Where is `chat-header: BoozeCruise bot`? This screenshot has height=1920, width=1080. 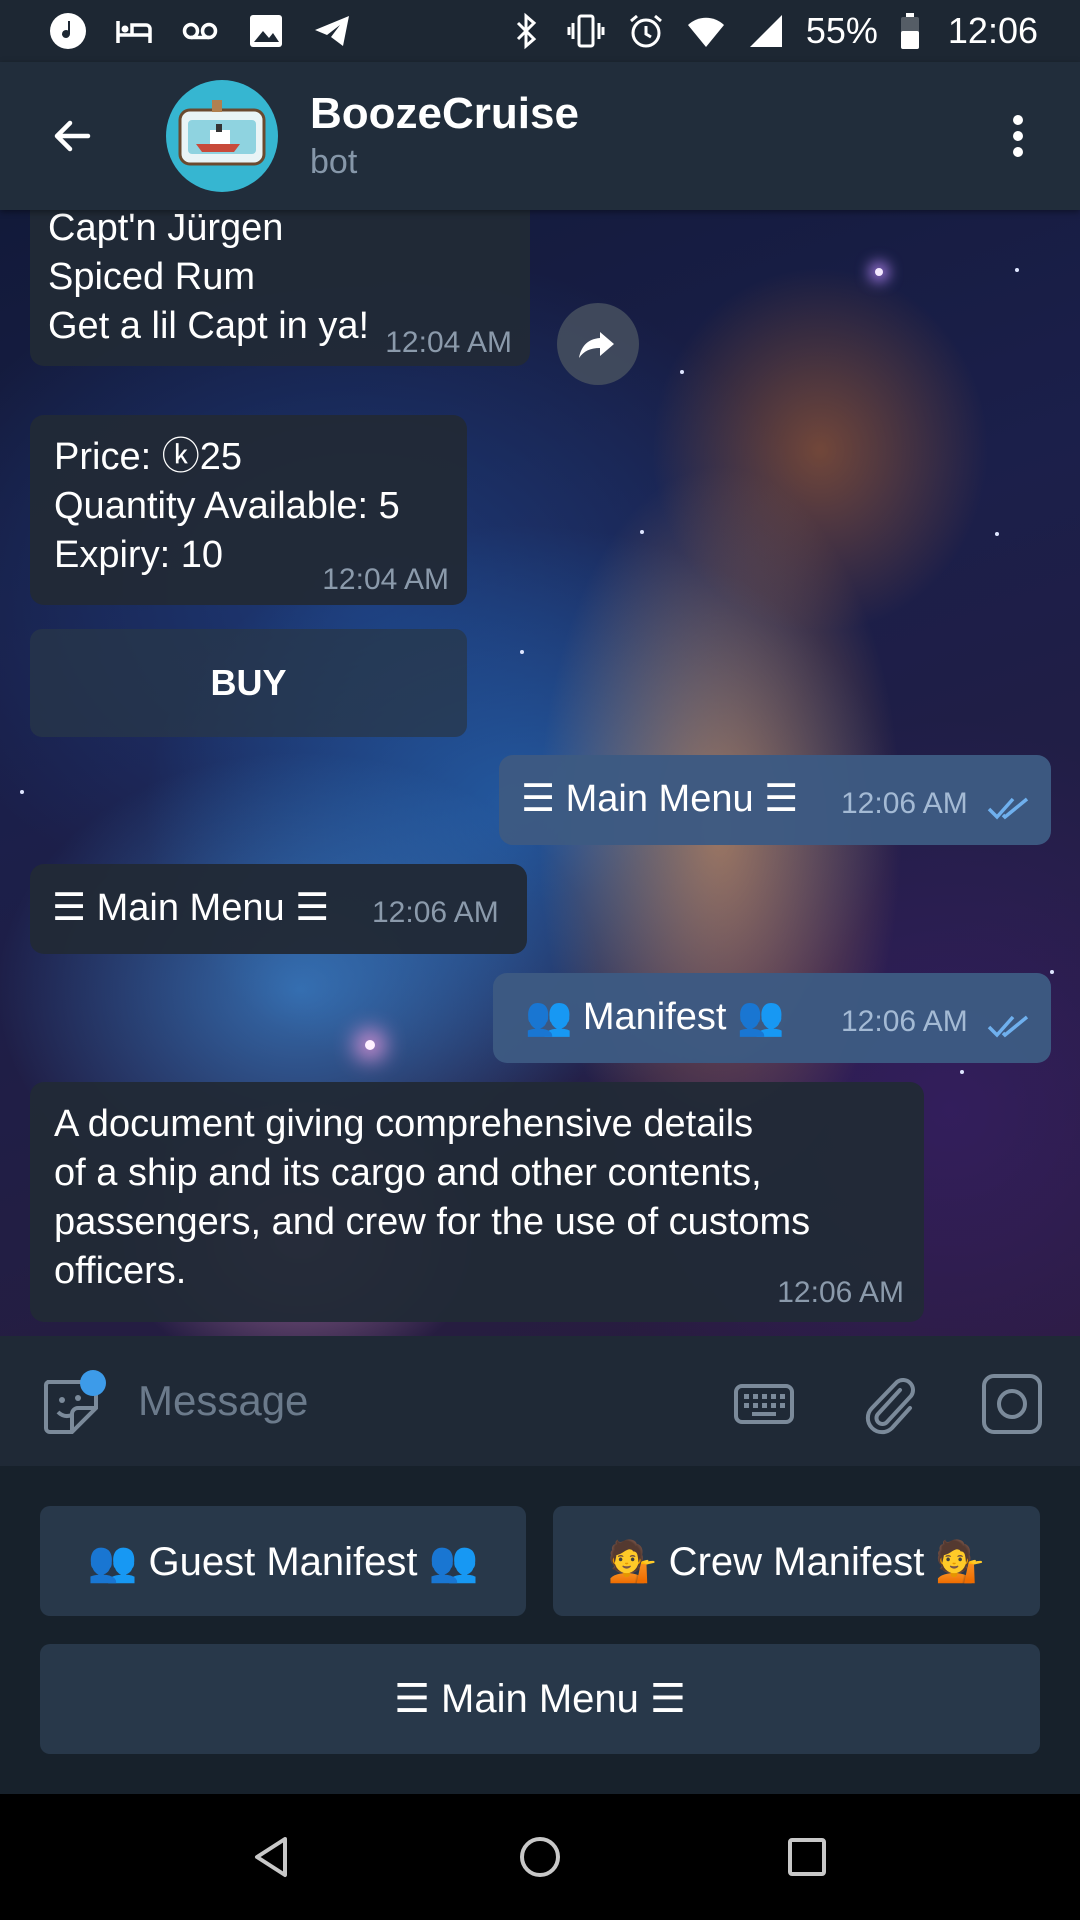
chat-header: BoozeCruise bot is located at coordinates (540, 136).